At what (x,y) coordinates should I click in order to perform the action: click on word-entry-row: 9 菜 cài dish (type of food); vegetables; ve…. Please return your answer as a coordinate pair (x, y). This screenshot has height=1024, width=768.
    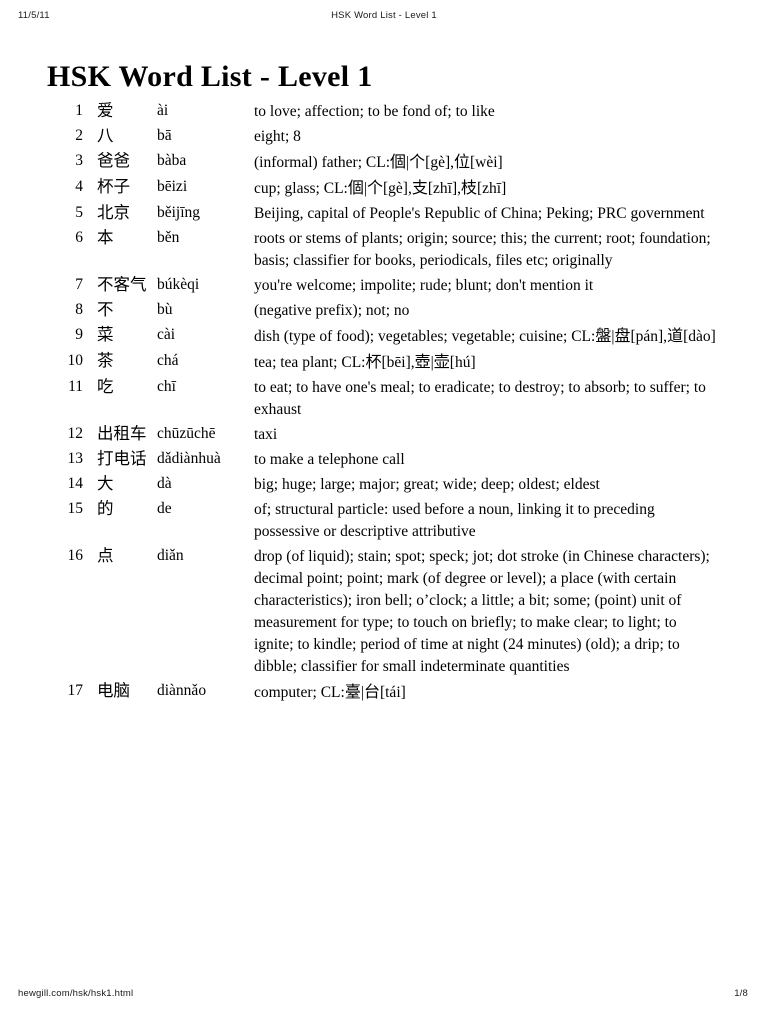
    Looking at the image, I should click on (384, 336).